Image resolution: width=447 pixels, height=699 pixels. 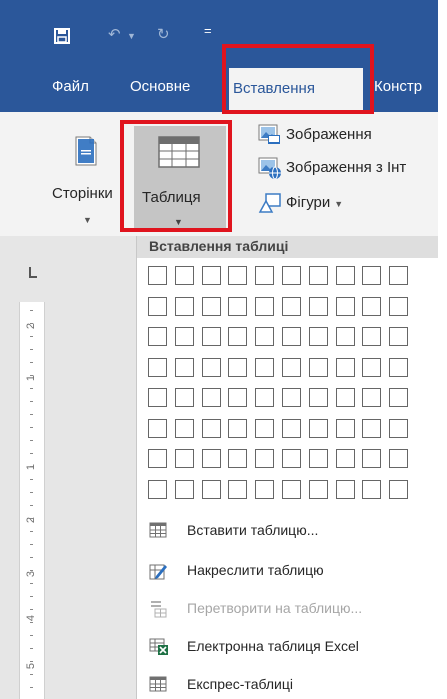 What do you see at coordinates (70, 86) in the screenshot?
I see `tab-file: Файл` at bounding box center [70, 86].